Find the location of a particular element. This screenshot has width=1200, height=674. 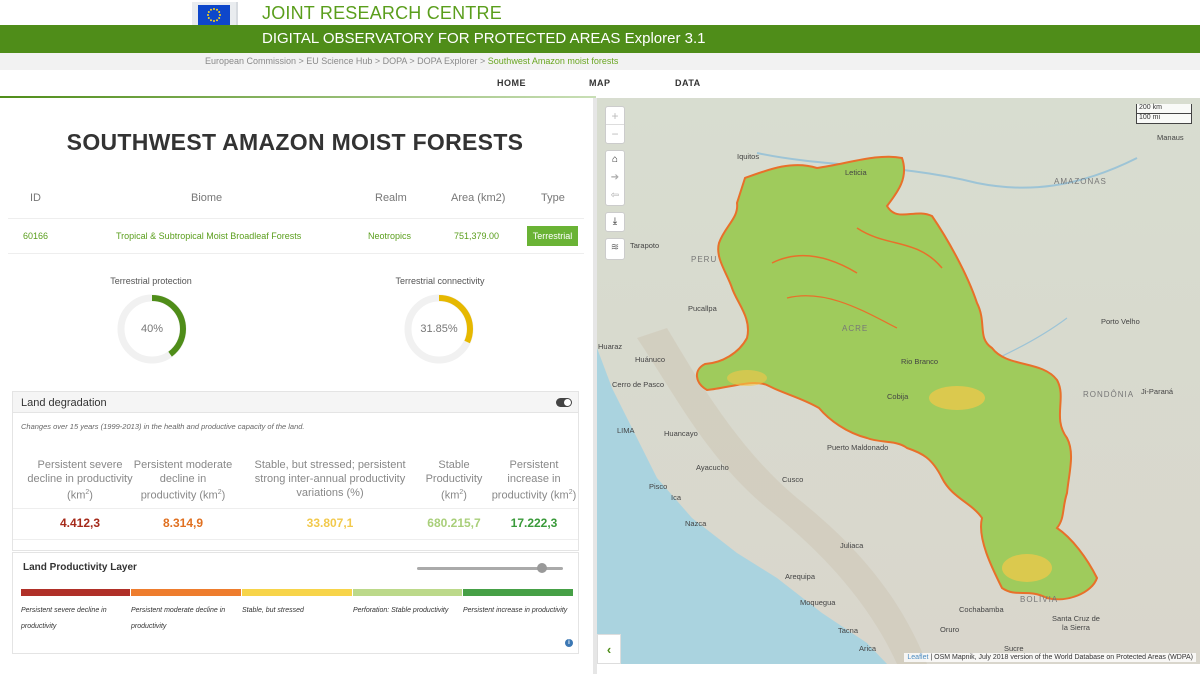

ld-col-header-text: Persistent increase in productivity (km is located at coordinates (530, 480).